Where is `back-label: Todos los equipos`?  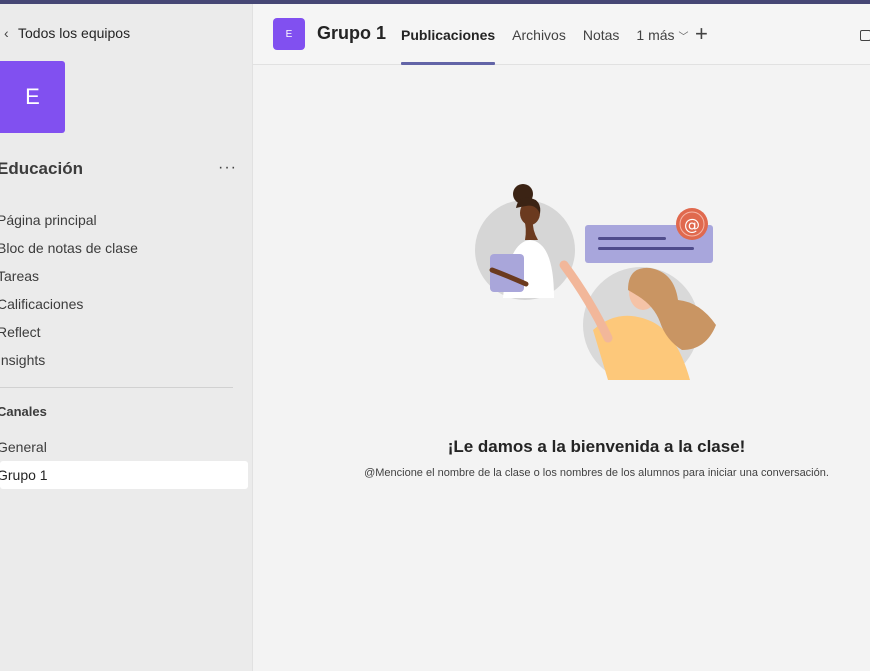 back-label: Todos los equipos is located at coordinates (74, 33).